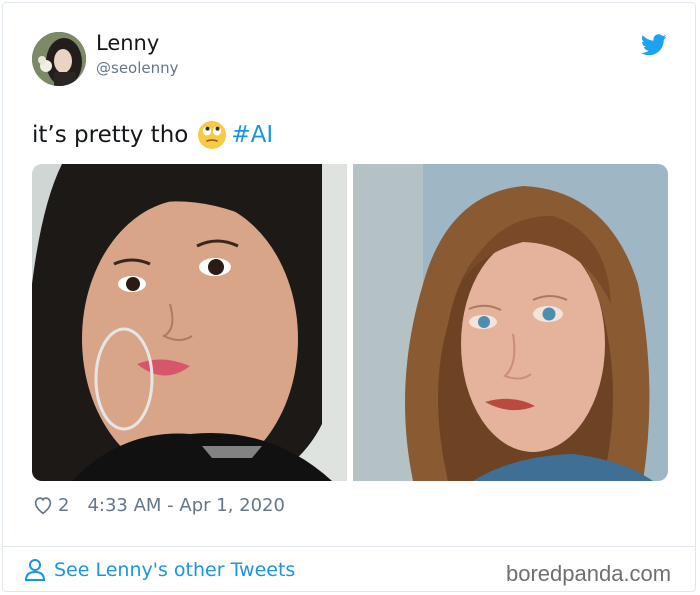  What do you see at coordinates (252, 135) in the screenshot?
I see `hashtag-link: #AI` at bounding box center [252, 135].